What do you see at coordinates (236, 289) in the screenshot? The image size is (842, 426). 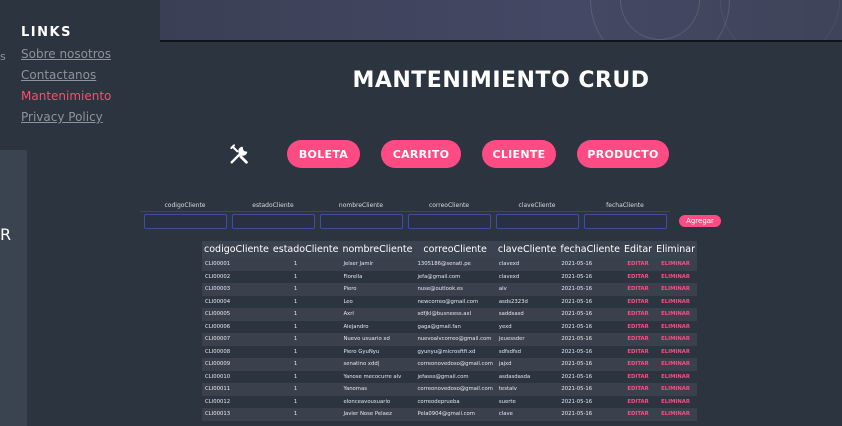 I see `cell-codigo: CLI00003` at bounding box center [236, 289].